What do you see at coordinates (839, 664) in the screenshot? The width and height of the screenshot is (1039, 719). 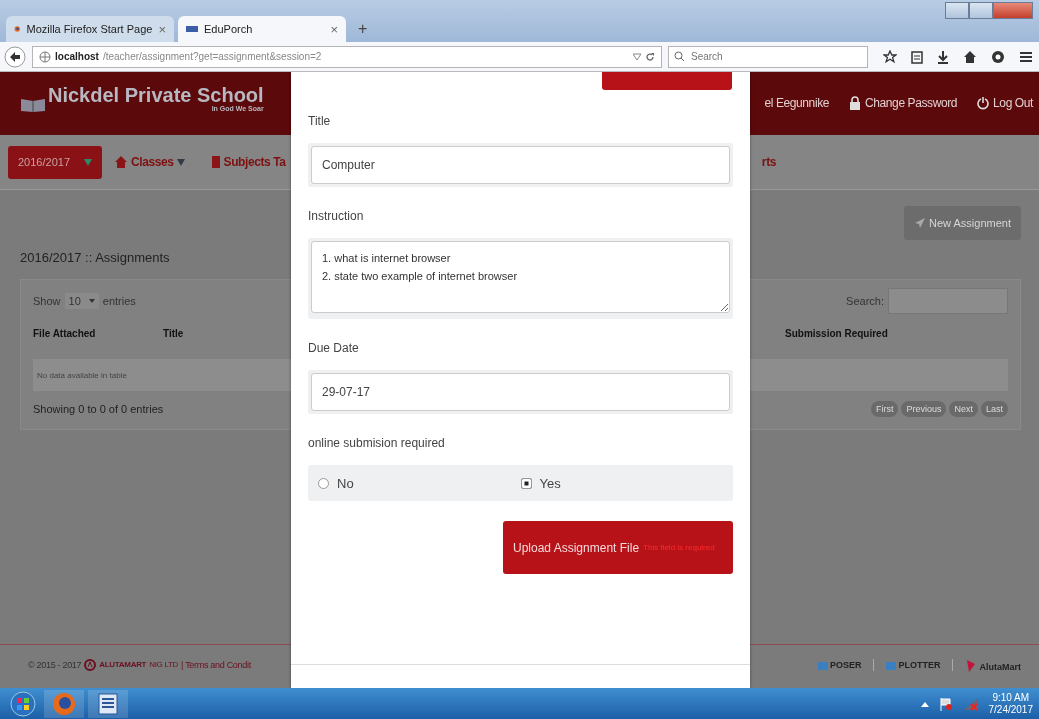 I see `partner-logo: POSER` at bounding box center [839, 664].